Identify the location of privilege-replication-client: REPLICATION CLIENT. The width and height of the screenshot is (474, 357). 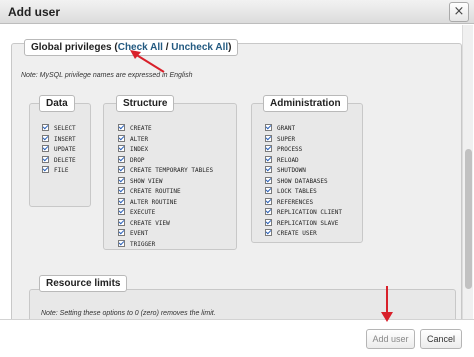
(303, 212).